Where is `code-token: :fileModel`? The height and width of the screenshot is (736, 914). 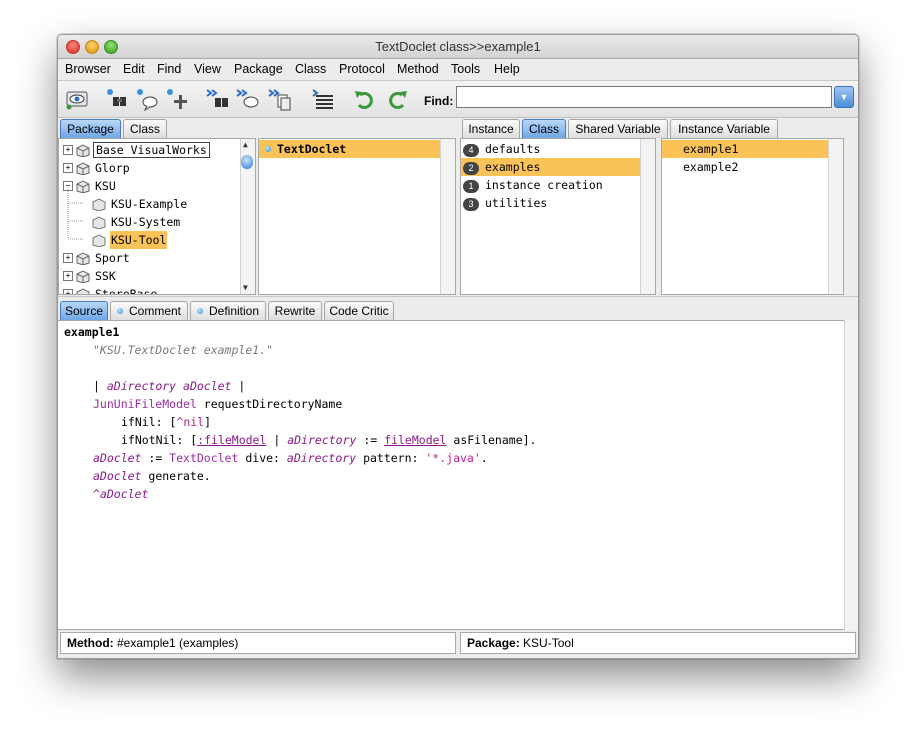 code-token: :fileModel is located at coordinates (232, 440).